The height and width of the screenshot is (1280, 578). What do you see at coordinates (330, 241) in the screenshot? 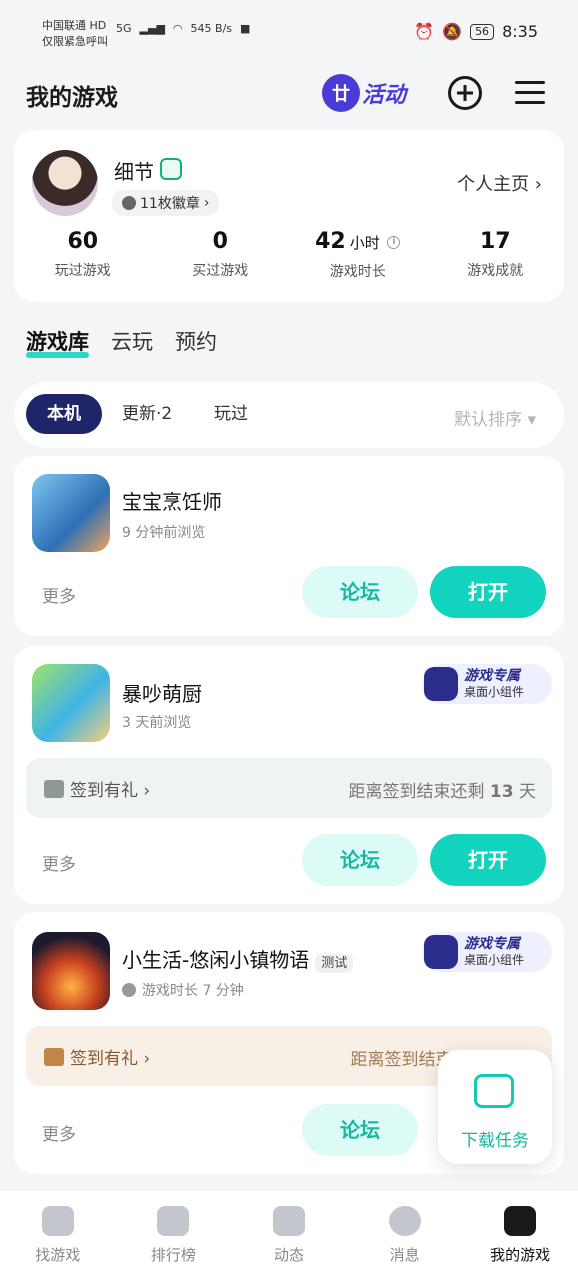
I see `stat-value: 42` at bounding box center [330, 241].